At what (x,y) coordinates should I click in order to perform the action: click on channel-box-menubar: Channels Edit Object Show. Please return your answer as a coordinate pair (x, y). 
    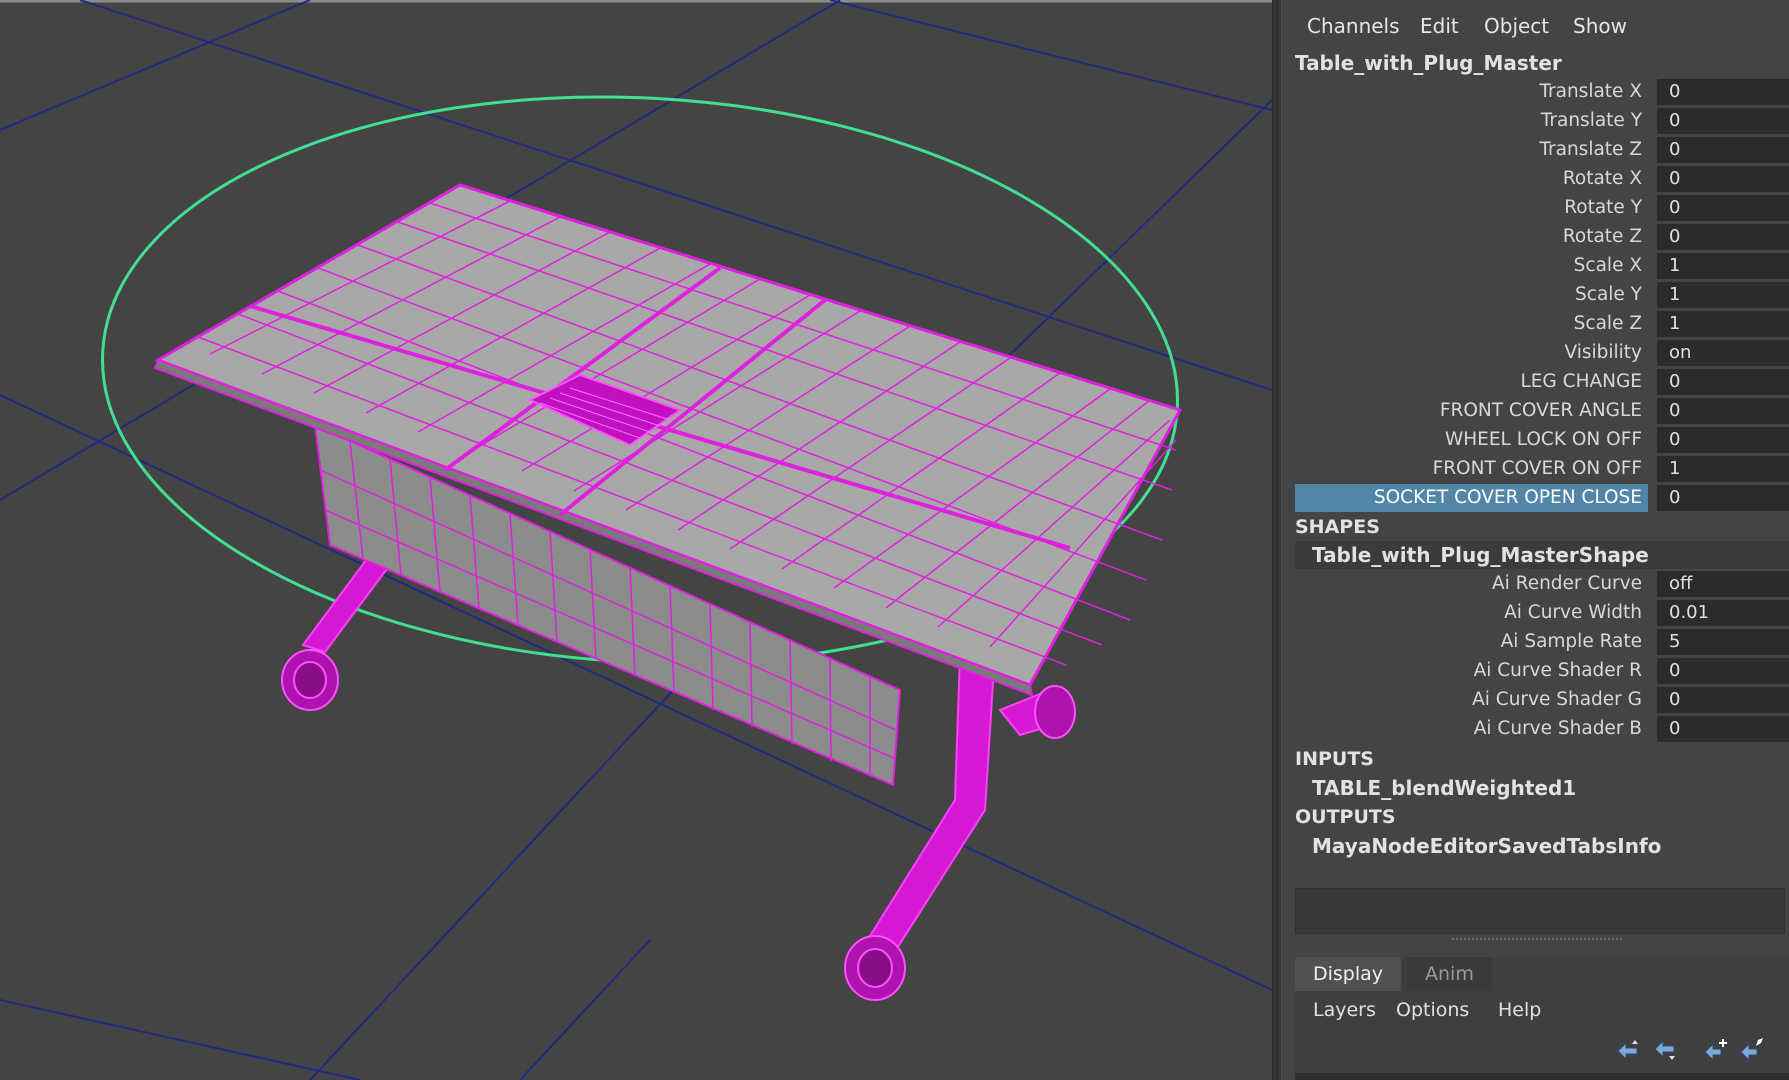
    Looking at the image, I should click on (1535, 26).